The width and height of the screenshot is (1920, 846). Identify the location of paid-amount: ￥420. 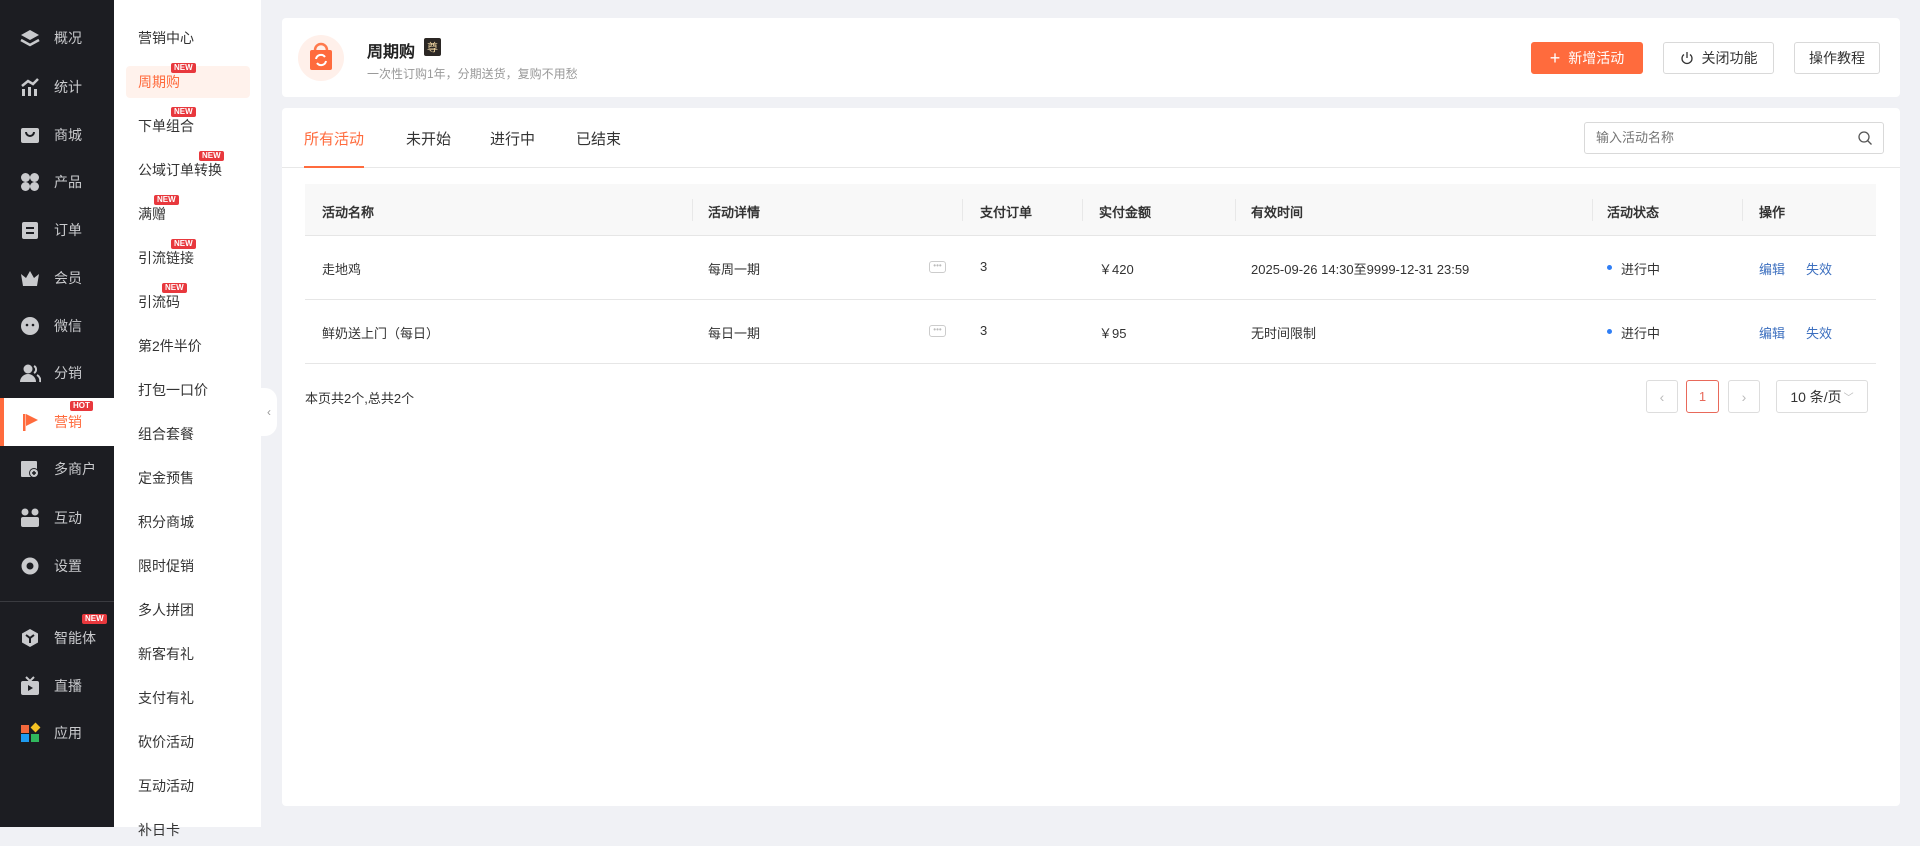
(1116, 269).